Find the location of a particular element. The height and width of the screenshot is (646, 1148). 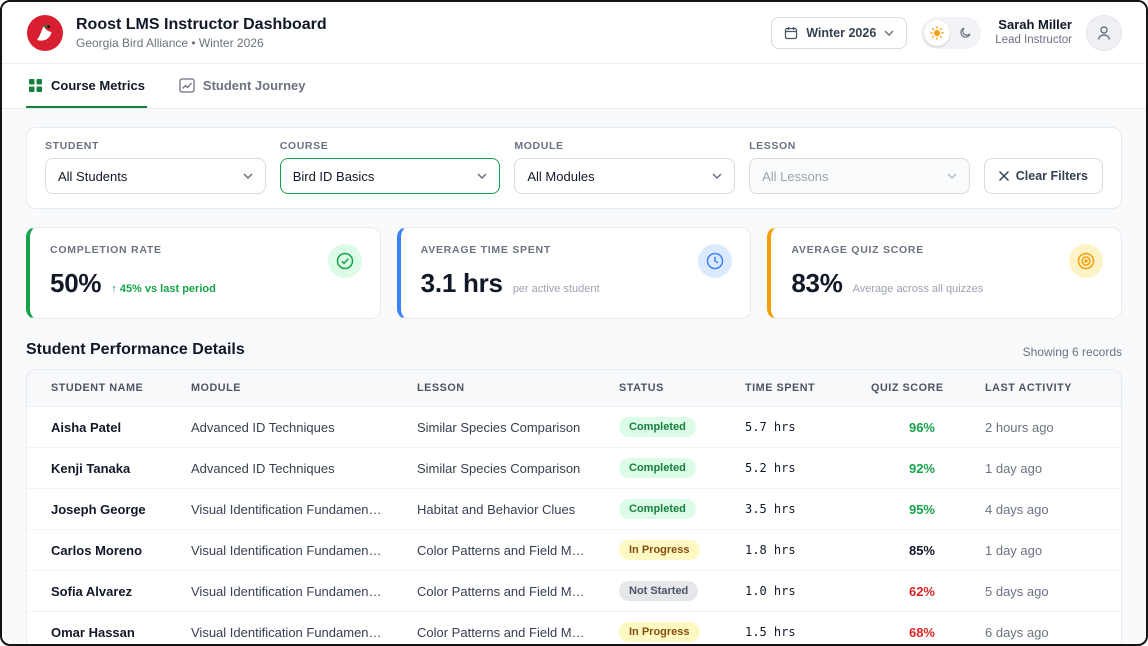

avatar is located at coordinates (1104, 32).